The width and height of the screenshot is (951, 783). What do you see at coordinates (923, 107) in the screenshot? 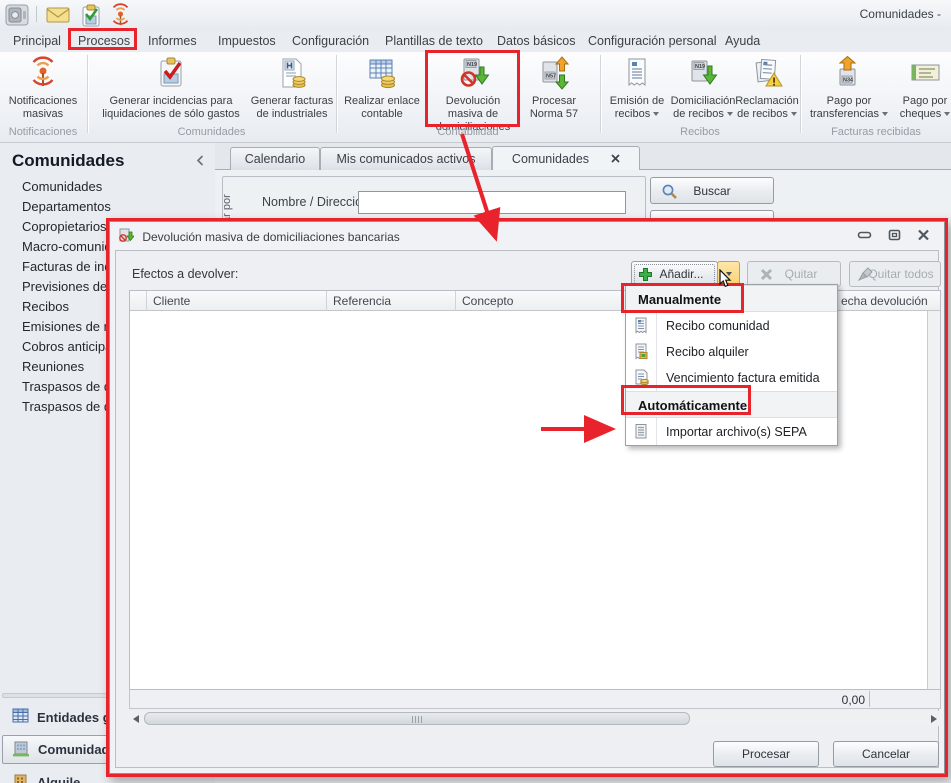
I see `ribbon-button-label: Pago por cheques` at bounding box center [923, 107].